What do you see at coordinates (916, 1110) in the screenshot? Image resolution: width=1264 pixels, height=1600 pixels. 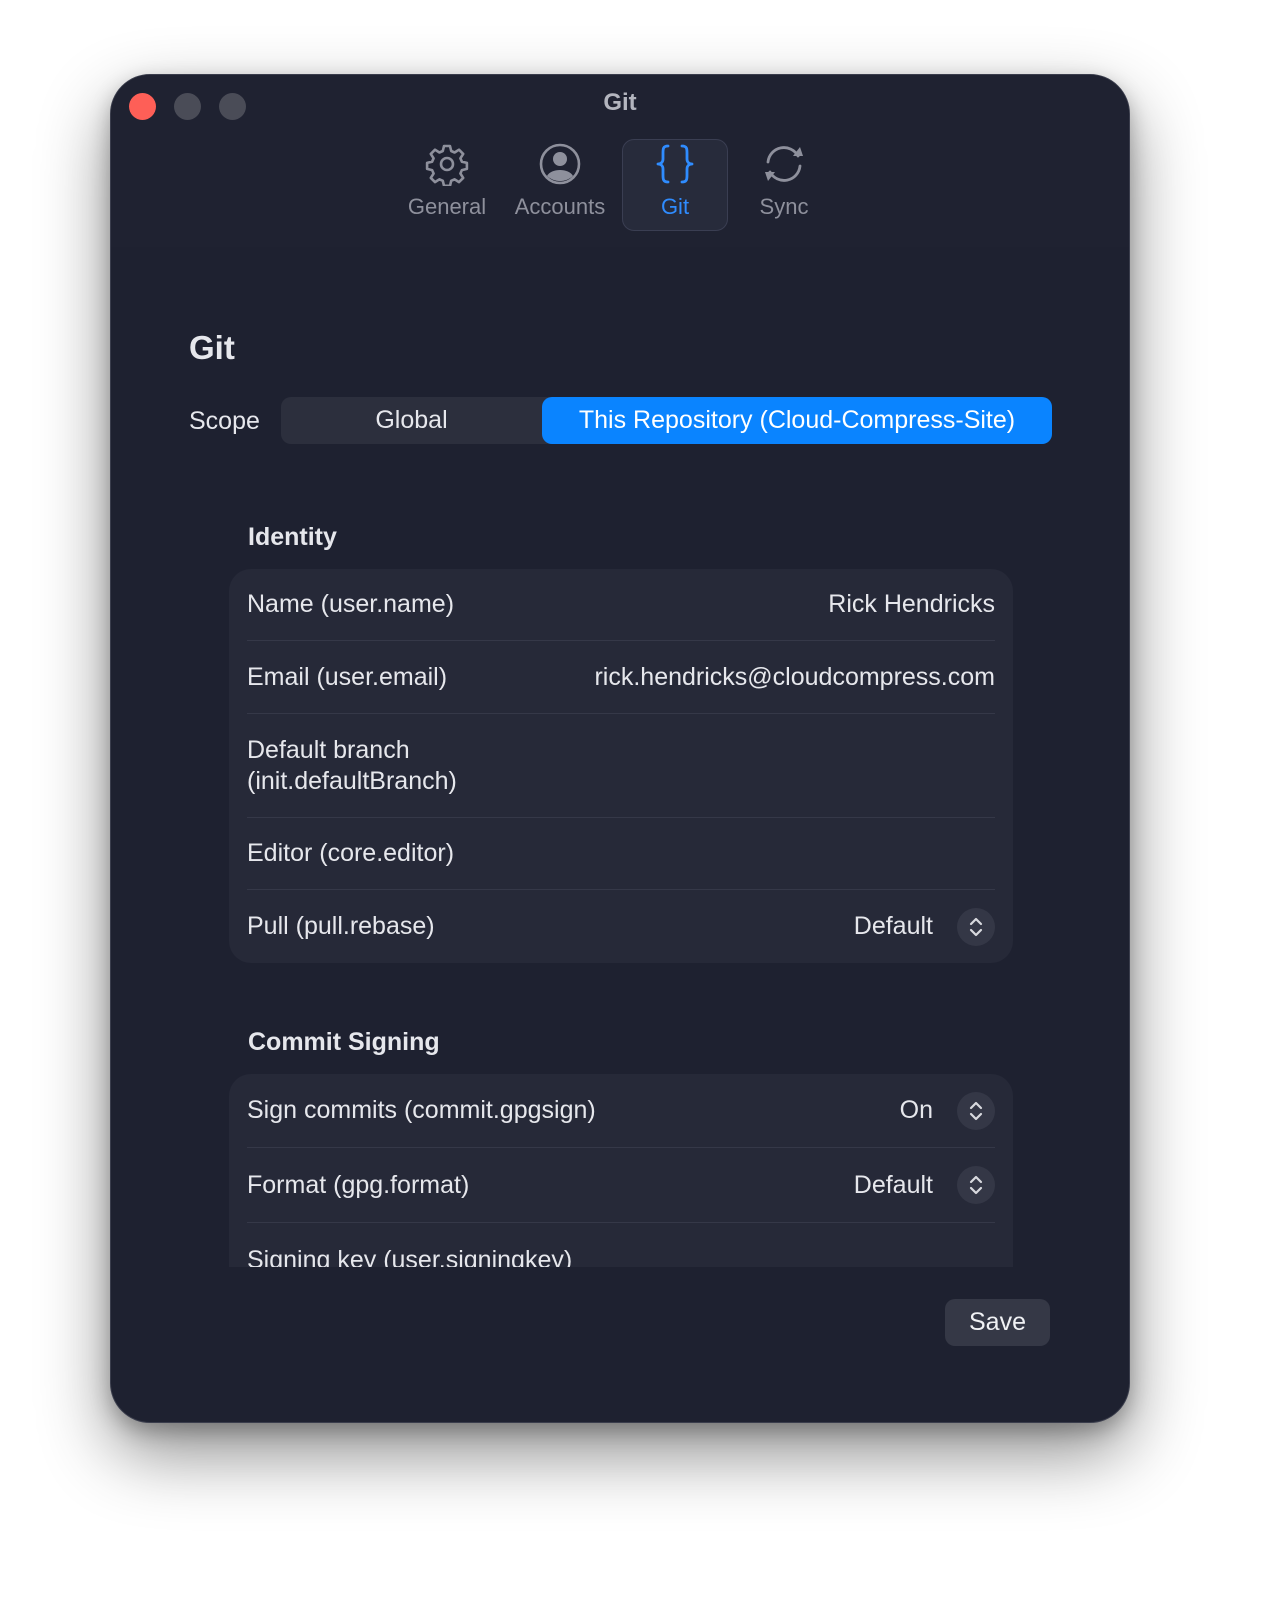 I see `popup-value: On` at bounding box center [916, 1110].